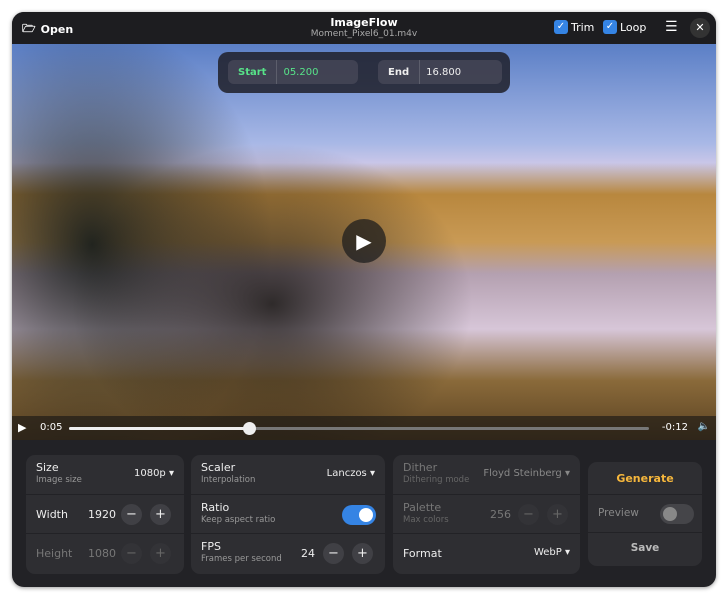  What do you see at coordinates (547, 552) in the screenshot?
I see `format-value: WebP` at bounding box center [547, 552].